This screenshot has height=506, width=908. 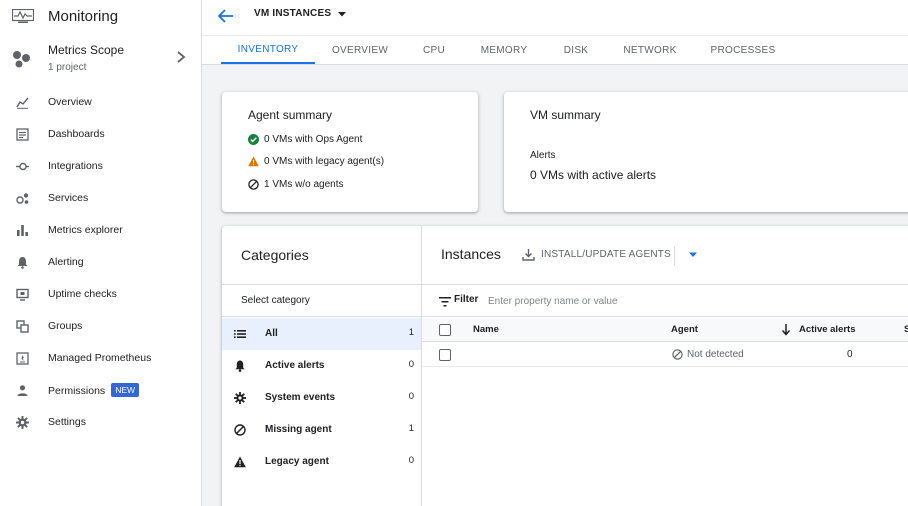 What do you see at coordinates (850, 354) in the screenshot?
I see `active-alerts-value: 0` at bounding box center [850, 354].